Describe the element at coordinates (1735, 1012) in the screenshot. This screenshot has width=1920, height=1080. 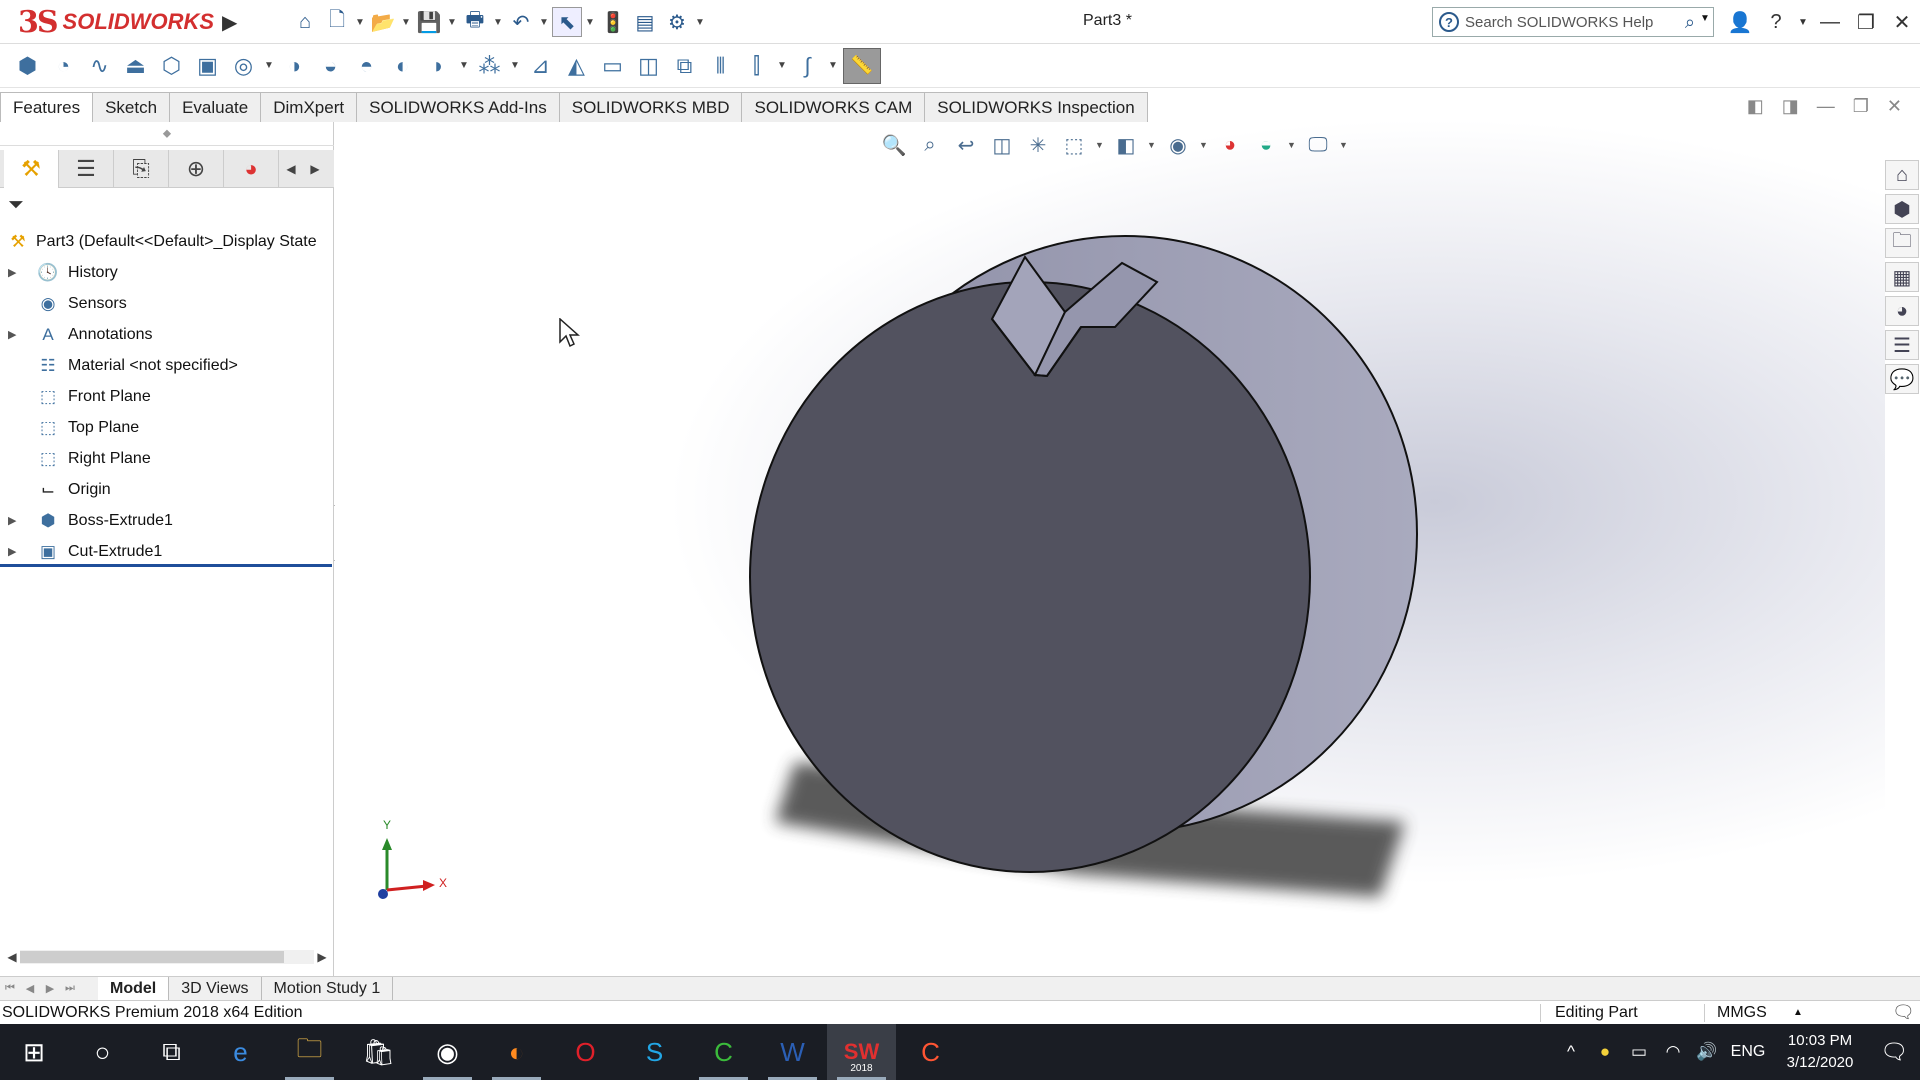
I see `unit-system-selector: MMGS` at that location.